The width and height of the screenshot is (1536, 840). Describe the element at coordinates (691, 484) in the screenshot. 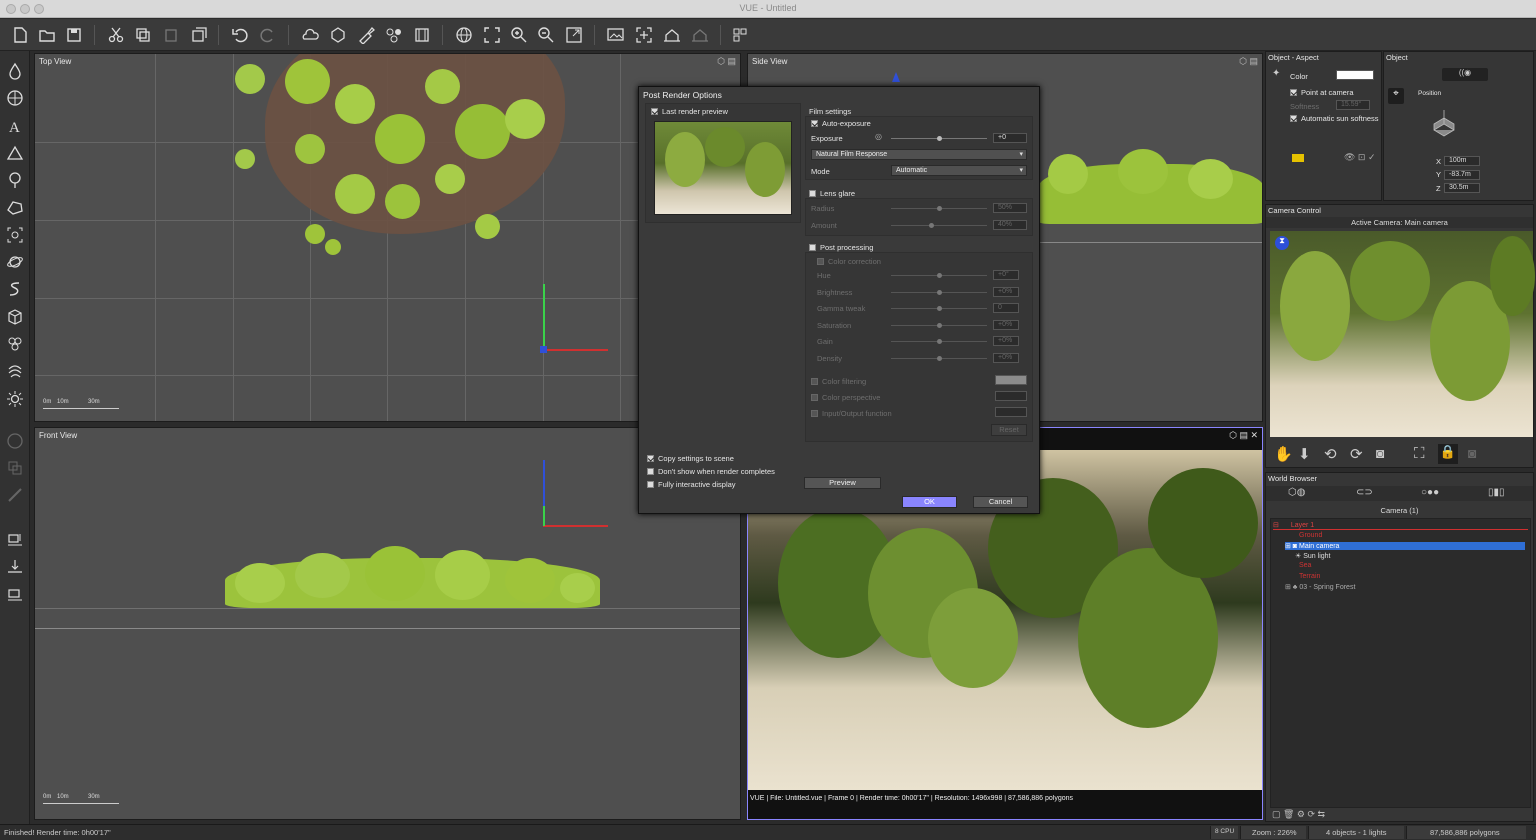

I see `fully-interactive-checkbox: Fully interactive display` at that location.